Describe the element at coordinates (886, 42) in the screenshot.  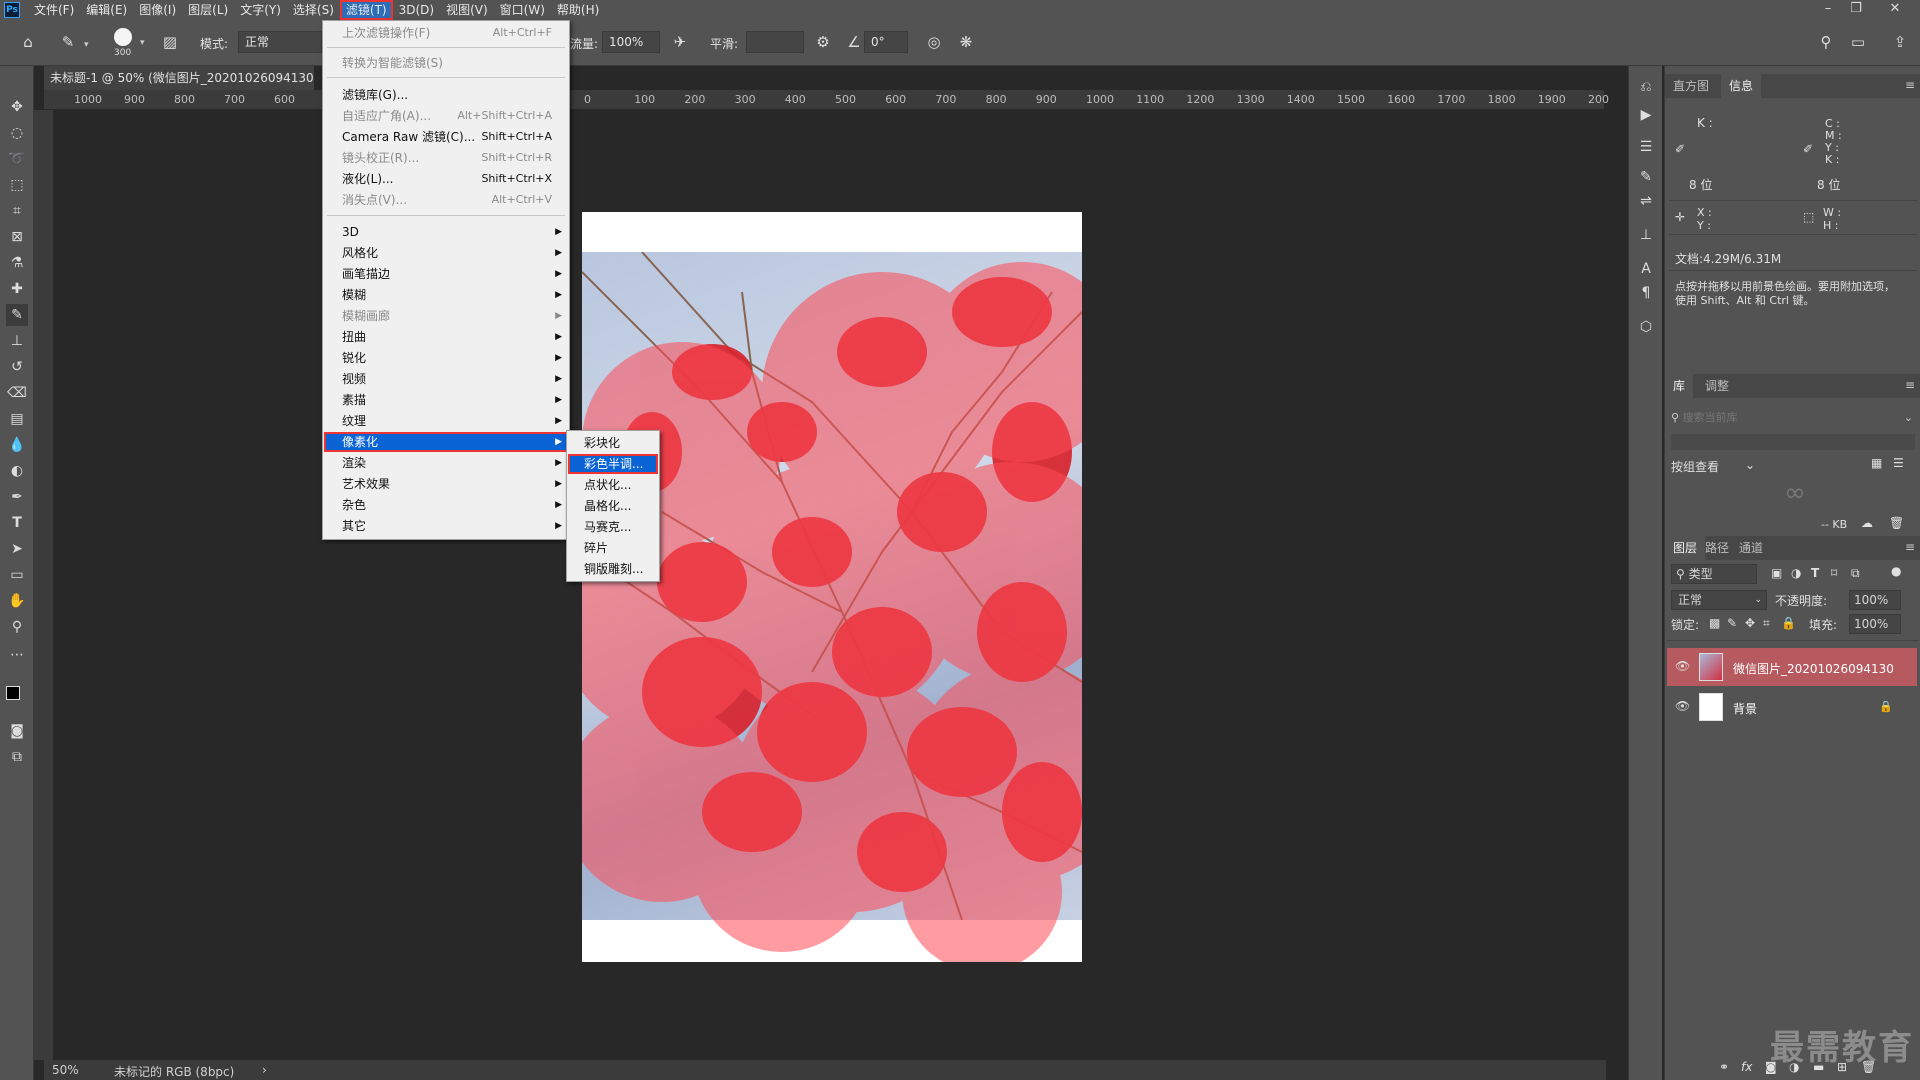
I see `angle-field: 0°` at that location.